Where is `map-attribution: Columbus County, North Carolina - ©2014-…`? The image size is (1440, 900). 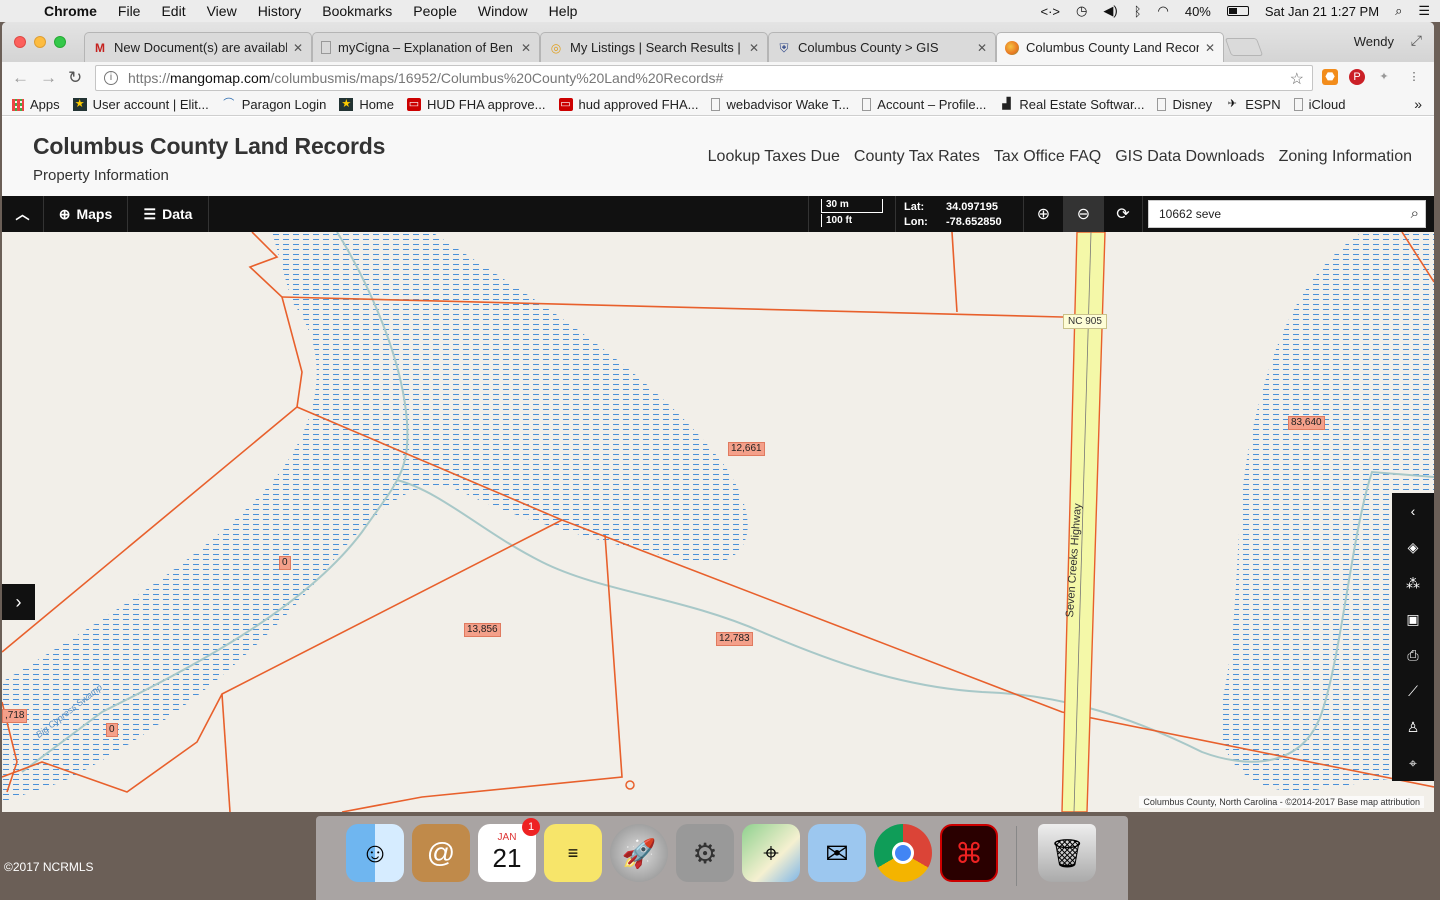 map-attribution: Columbus County, North Carolina - ©2014-… is located at coordinates (1281, 802).